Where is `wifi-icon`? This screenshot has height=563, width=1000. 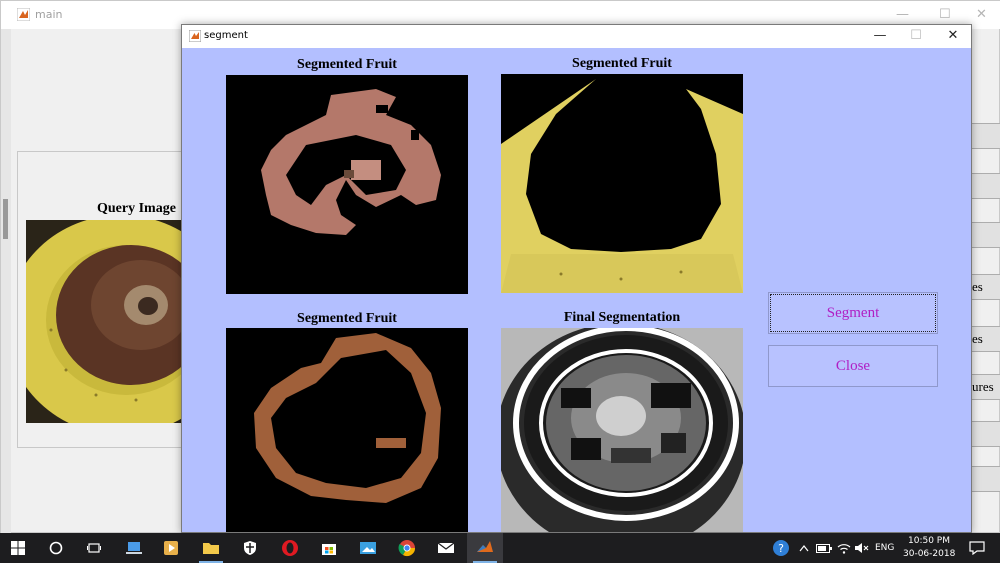
wifi-icon is located at coordinates (844, 548).